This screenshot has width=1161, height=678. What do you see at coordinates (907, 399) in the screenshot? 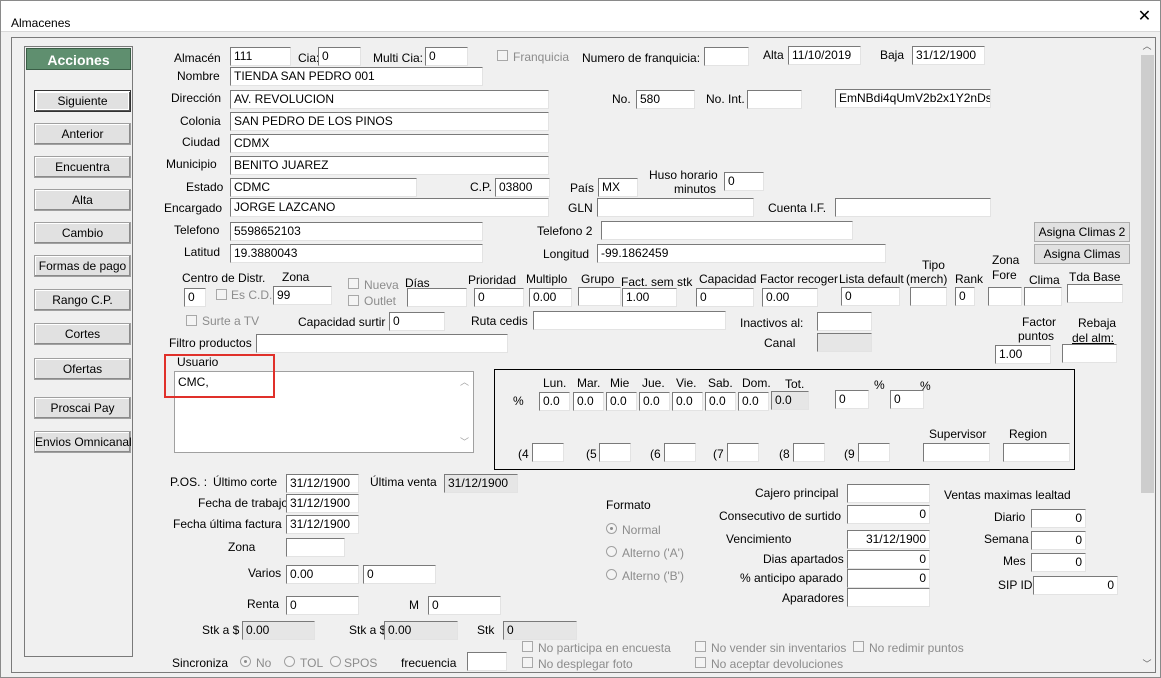
I see `pct2-field: 0` at bounding box center [907, 399].